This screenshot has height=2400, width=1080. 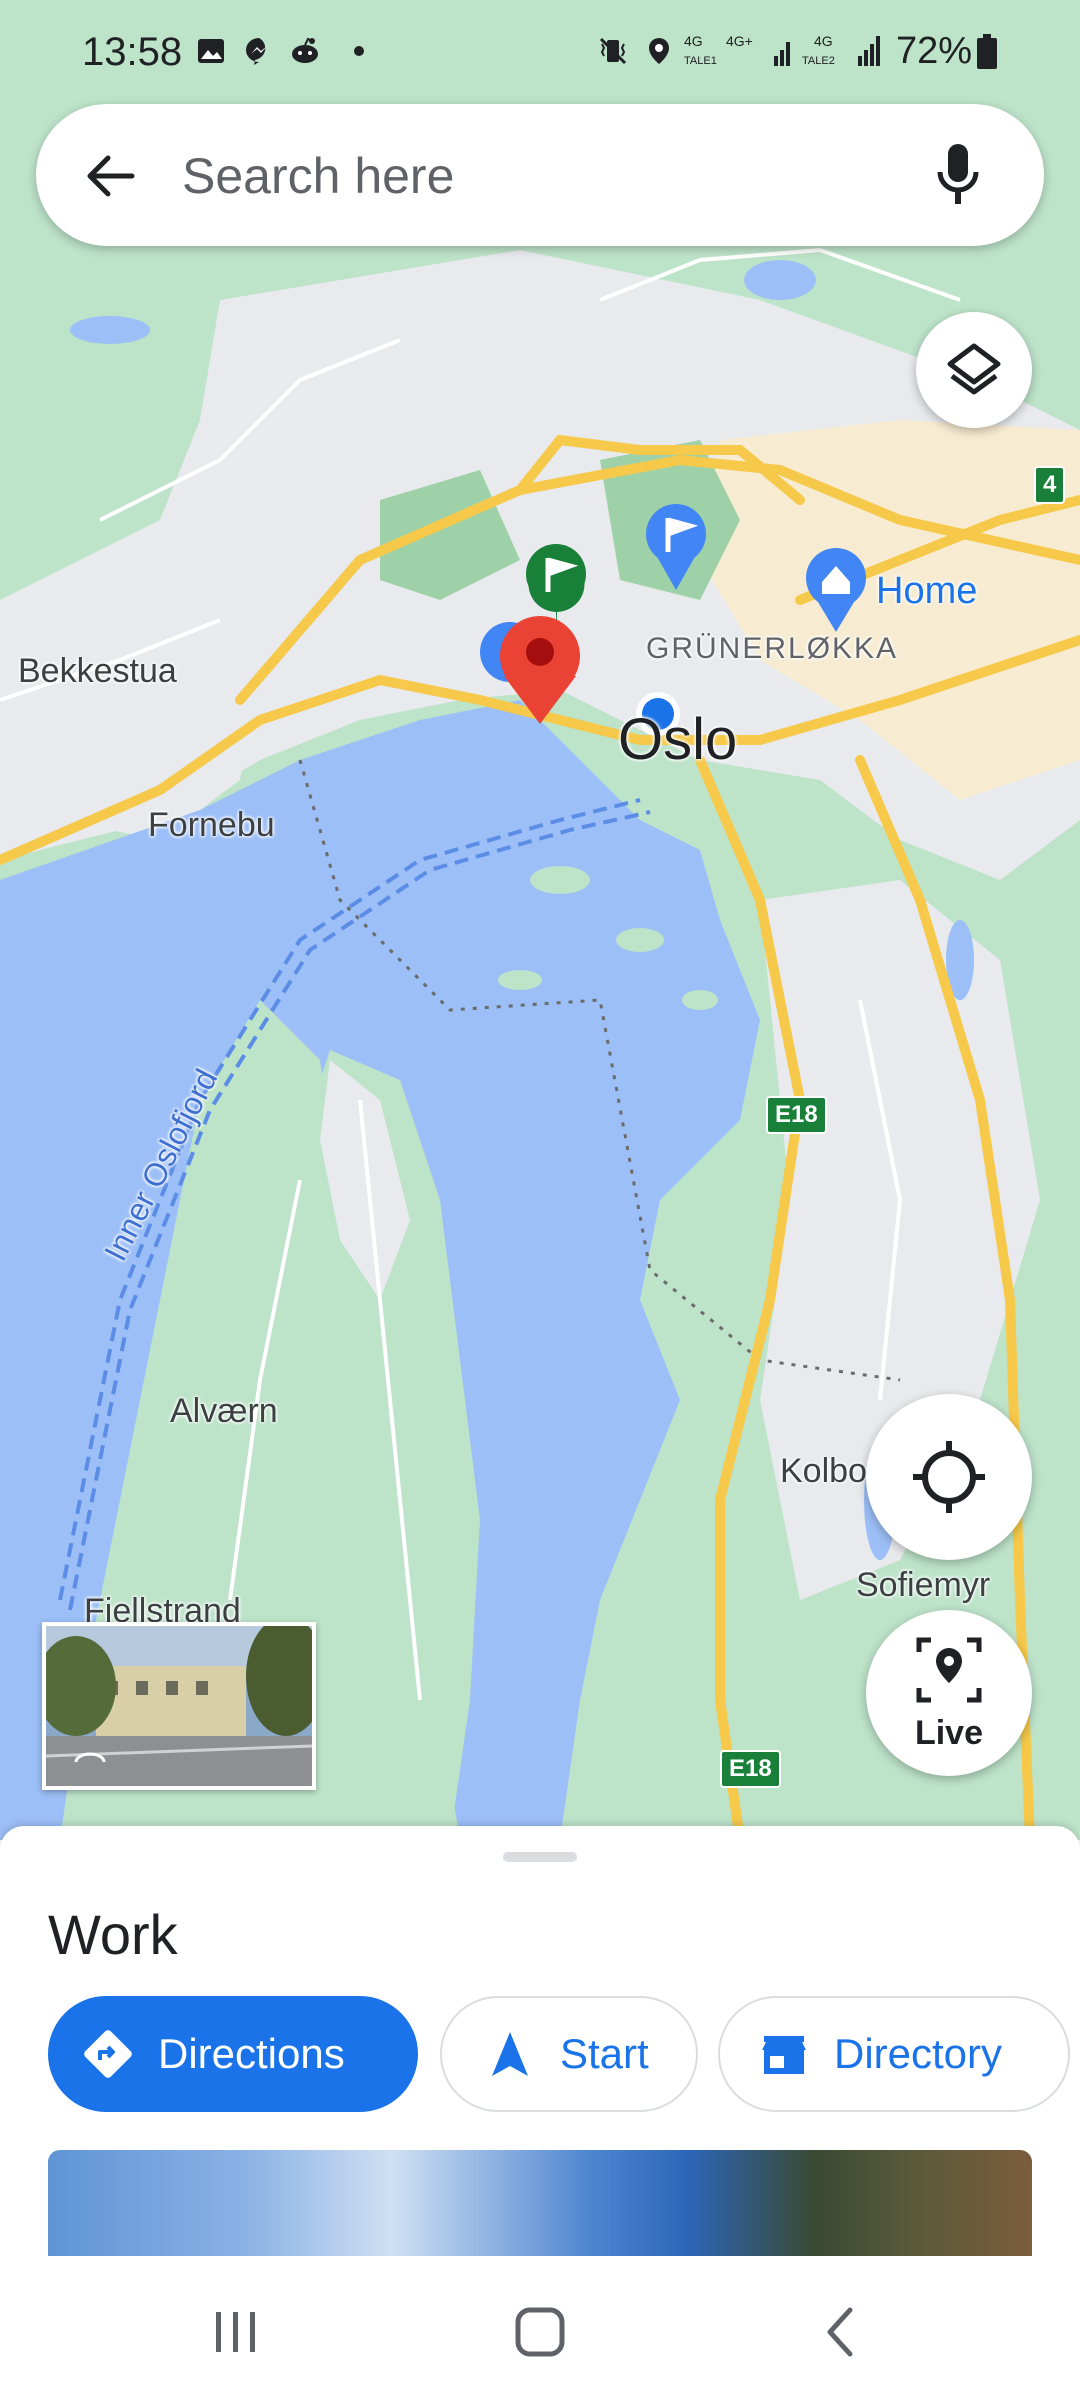 I want to click on arrow-back-icon, so click(x=110, y=176).